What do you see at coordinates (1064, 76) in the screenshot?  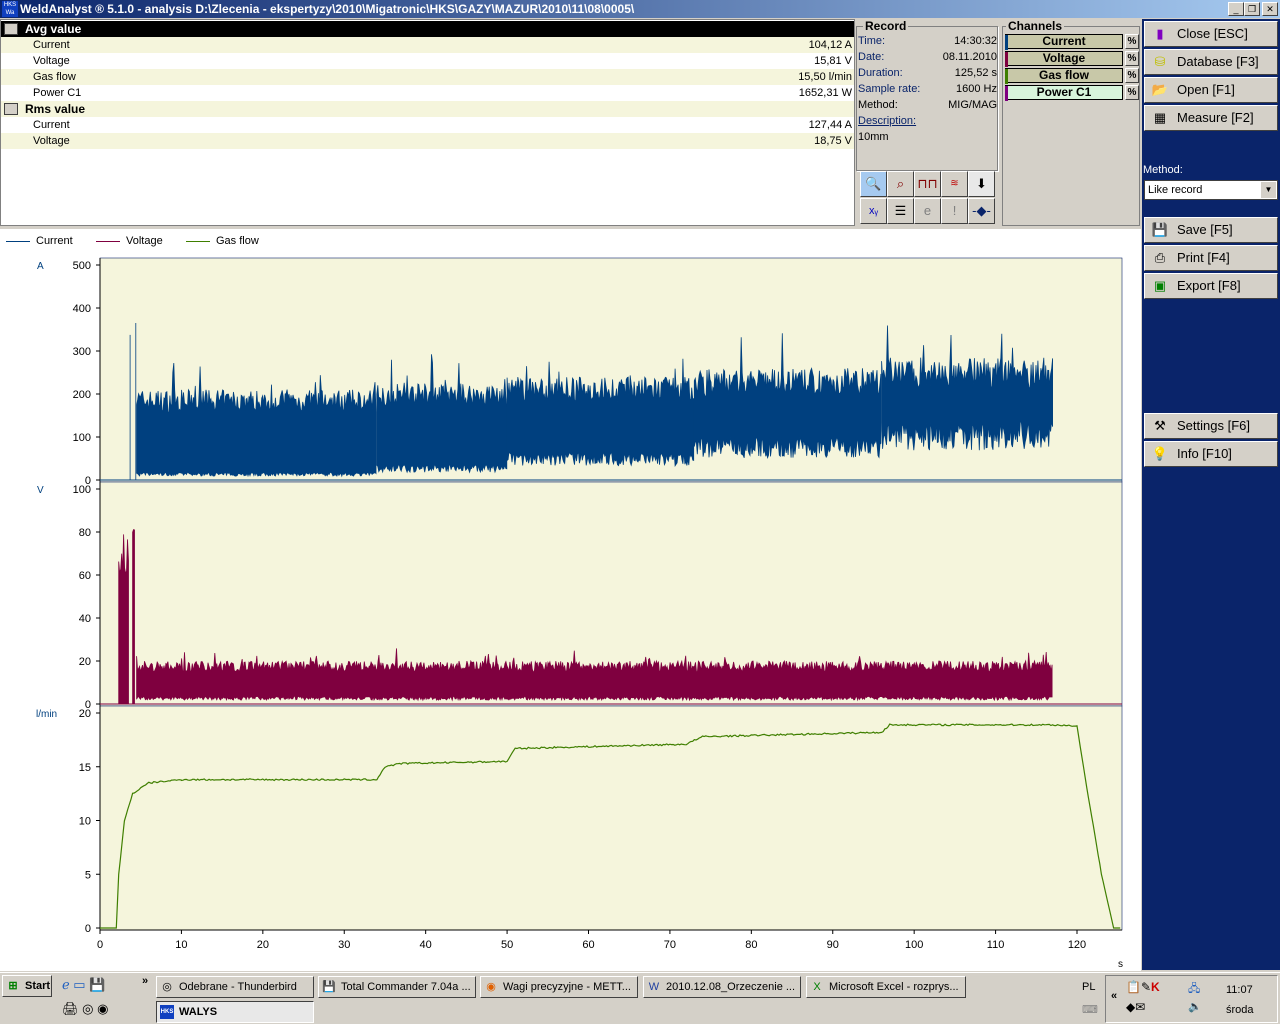 I see `channel-gas-flow: Gas flow` at bounding box center [1064, 76].